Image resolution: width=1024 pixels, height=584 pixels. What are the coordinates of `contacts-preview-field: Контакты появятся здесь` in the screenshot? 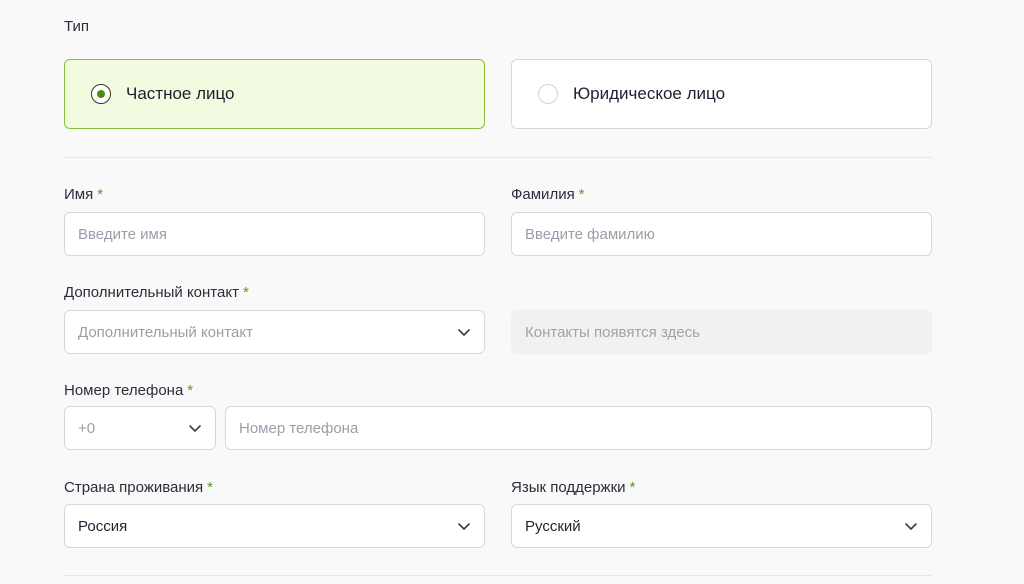 It's located at (721, 332).